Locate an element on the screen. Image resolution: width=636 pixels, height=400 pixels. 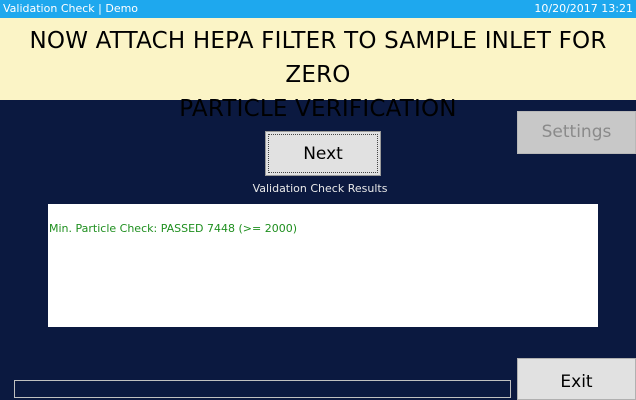
next-button: Next is located at coordinates (323, 153).